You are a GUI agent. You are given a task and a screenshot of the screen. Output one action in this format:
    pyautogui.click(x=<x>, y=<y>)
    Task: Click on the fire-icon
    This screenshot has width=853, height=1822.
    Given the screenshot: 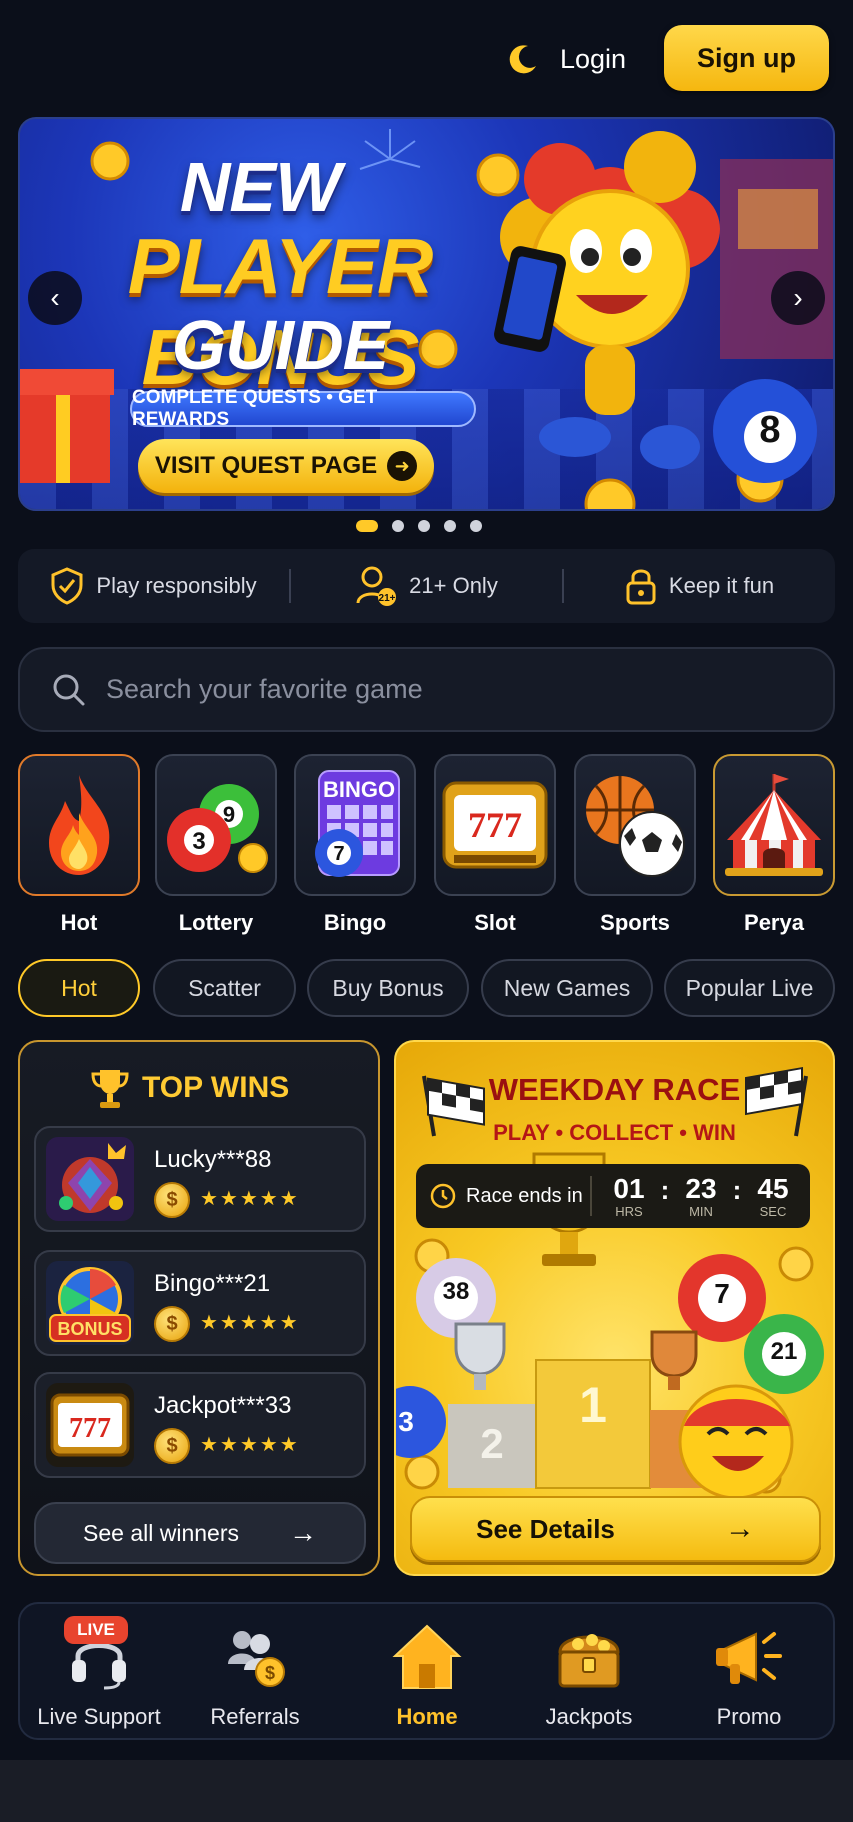 What is the action you would take?
    pyautogui.click(x=79, y=825)
    